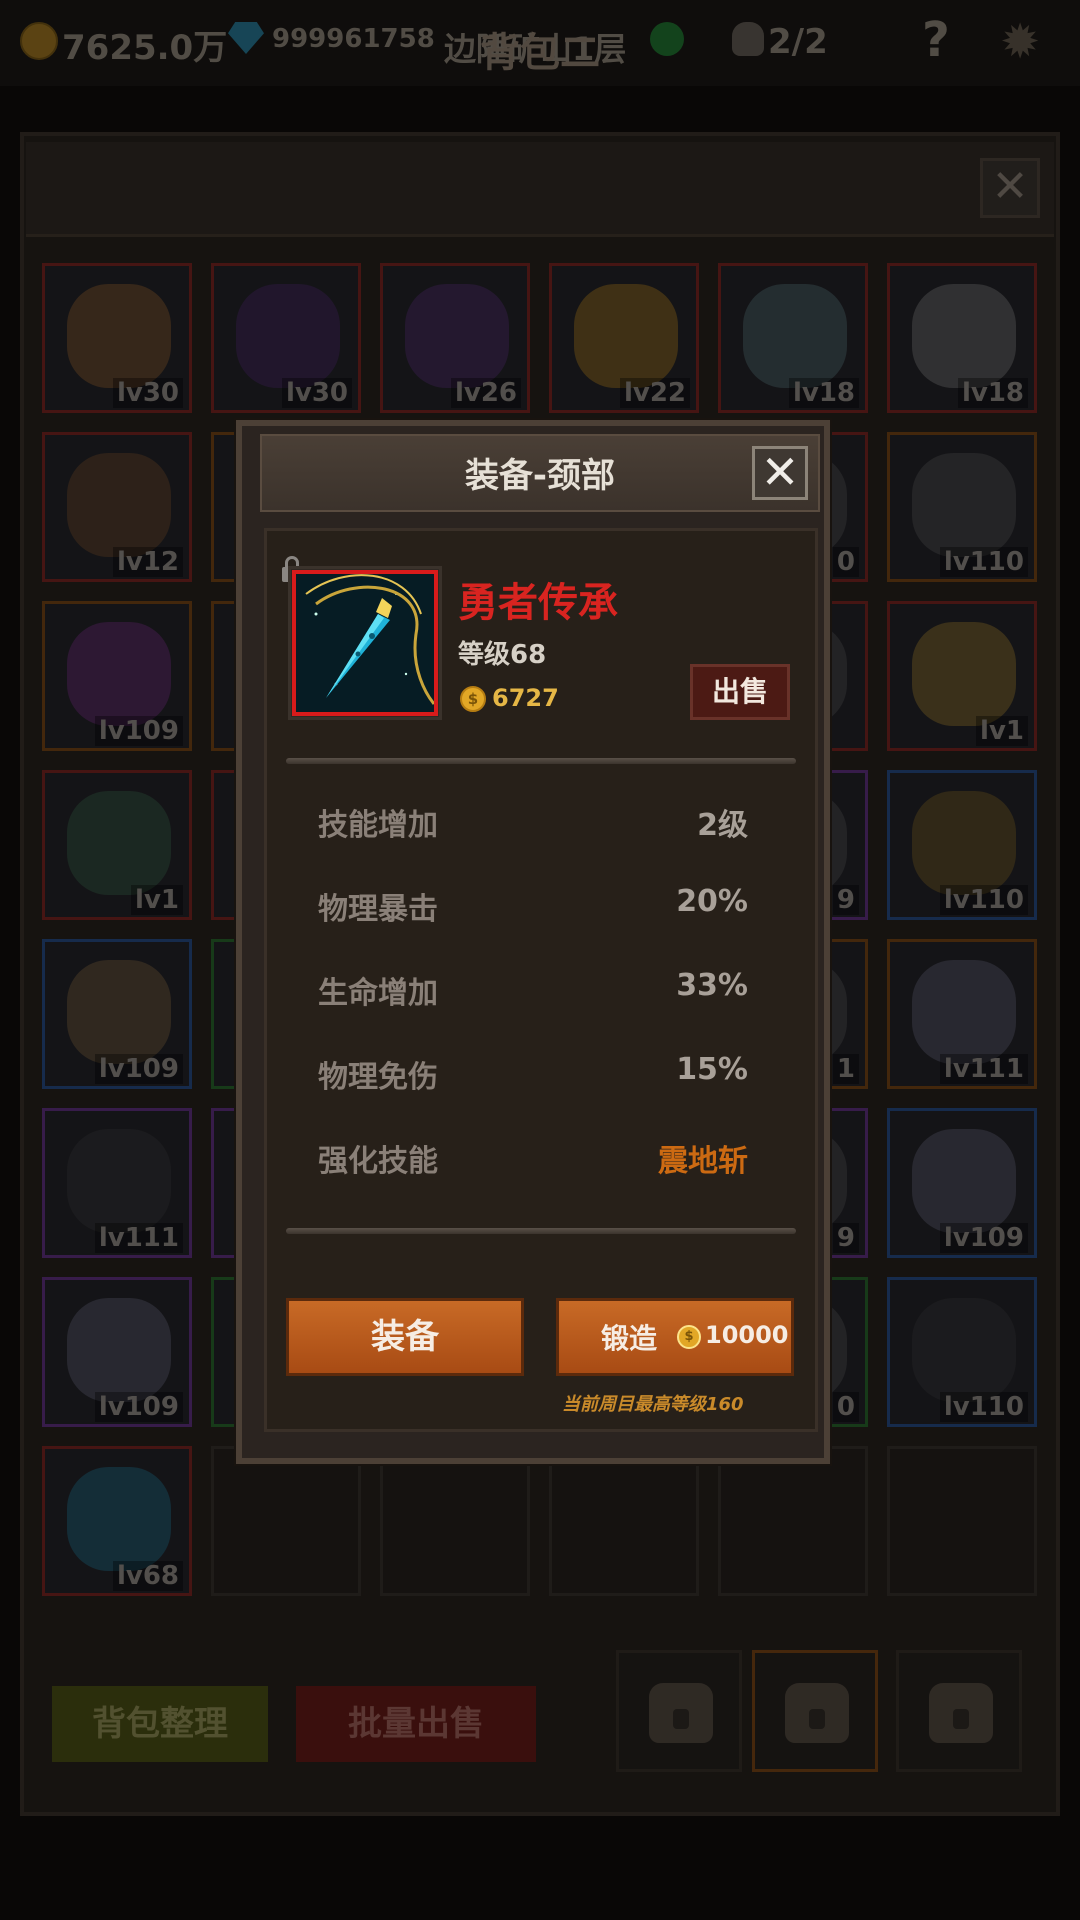  Describe the element at coordinates (780, 473) in the screenshot. I see `close-button: ✕` at that location.